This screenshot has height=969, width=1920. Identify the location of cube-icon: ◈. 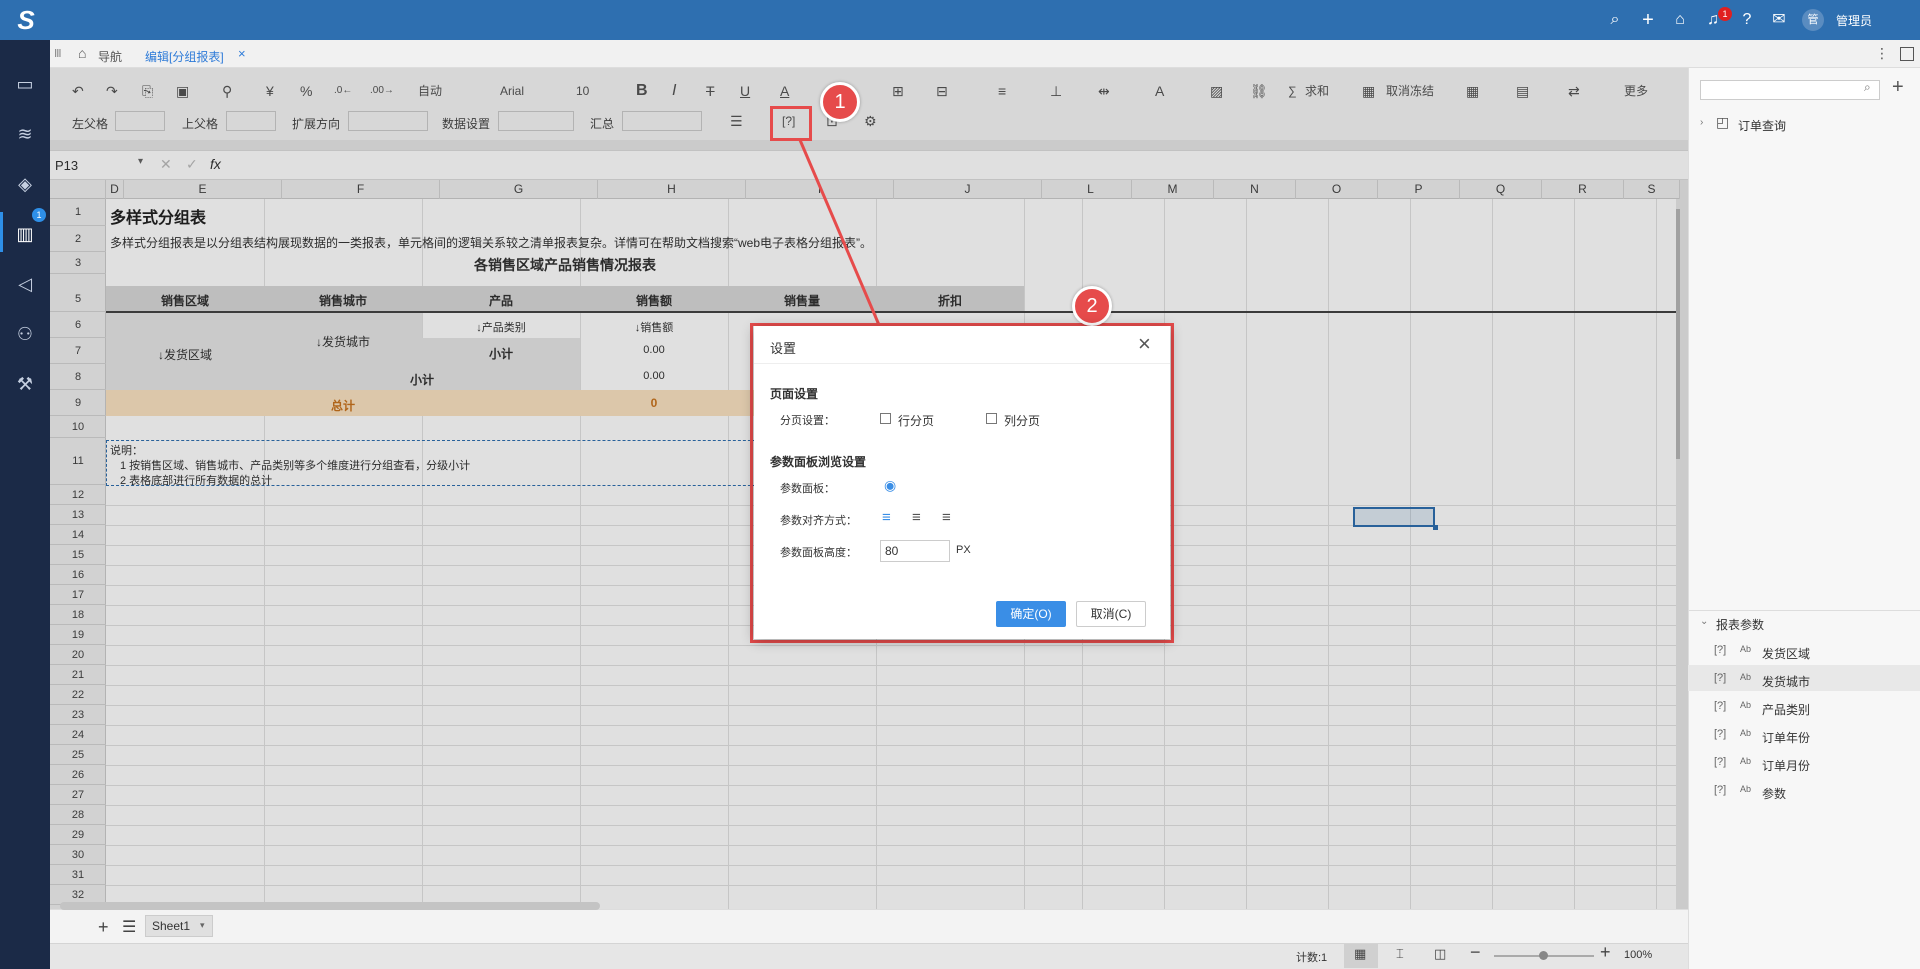
(25, 184).